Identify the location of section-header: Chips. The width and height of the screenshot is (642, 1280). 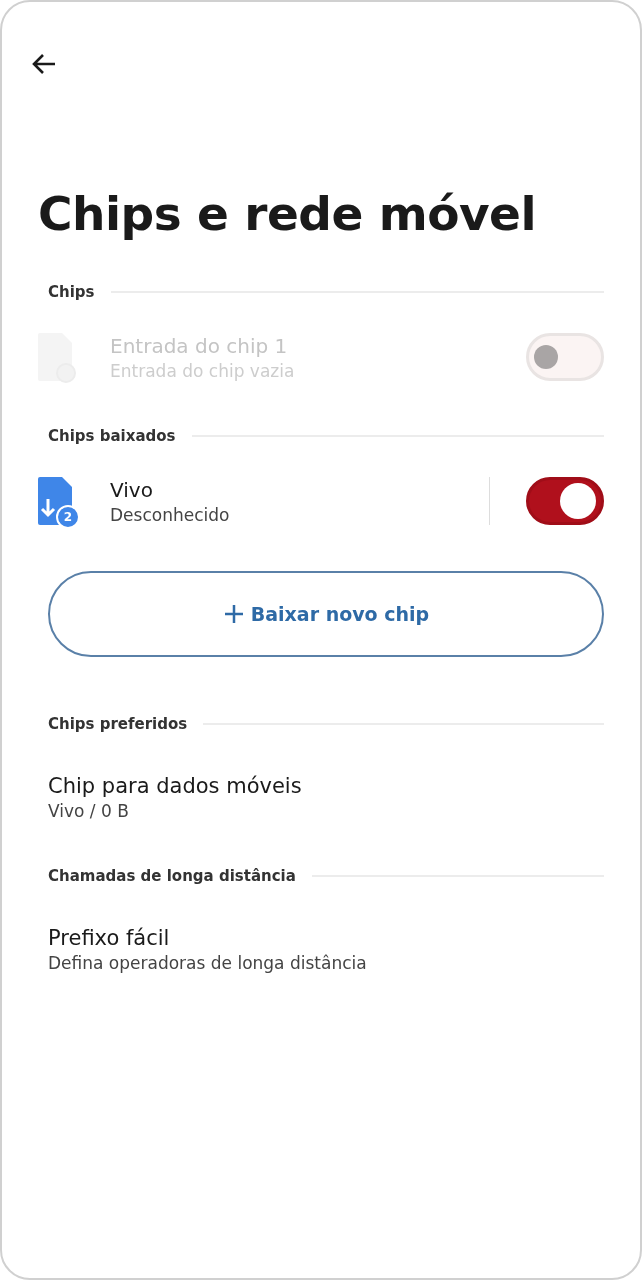
(71, 292).